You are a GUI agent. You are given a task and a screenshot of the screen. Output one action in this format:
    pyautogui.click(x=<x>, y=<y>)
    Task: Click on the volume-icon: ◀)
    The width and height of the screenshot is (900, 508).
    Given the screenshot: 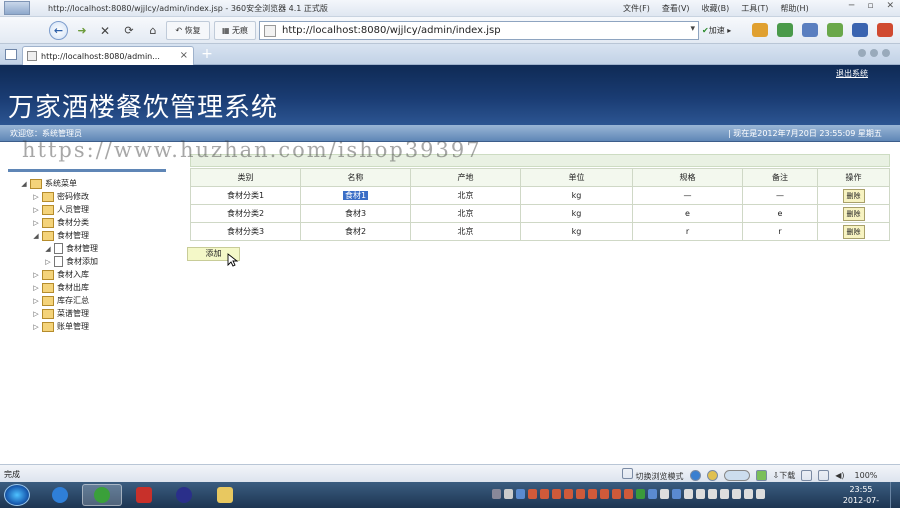 What is the action you would take?
    pyautogui.click(x=839, y=475)
    